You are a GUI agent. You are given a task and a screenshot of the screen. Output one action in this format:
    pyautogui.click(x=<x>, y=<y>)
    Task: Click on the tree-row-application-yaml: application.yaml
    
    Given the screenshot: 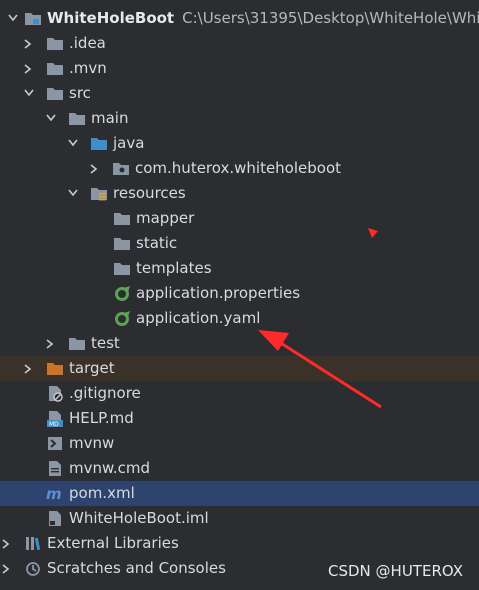 What is the action you would take?
    pyautogui.click(x=239, y=318)
    